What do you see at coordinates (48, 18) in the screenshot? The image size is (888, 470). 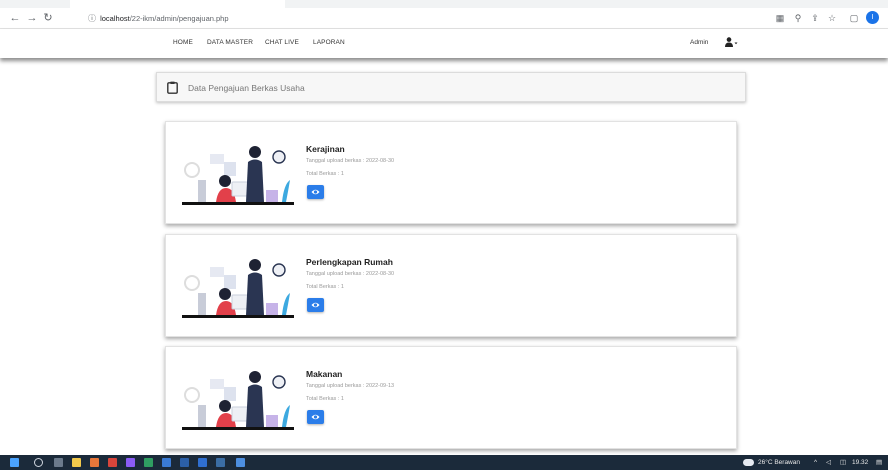 I see `reload-icon: ↻` at bounding box center [48, 18].